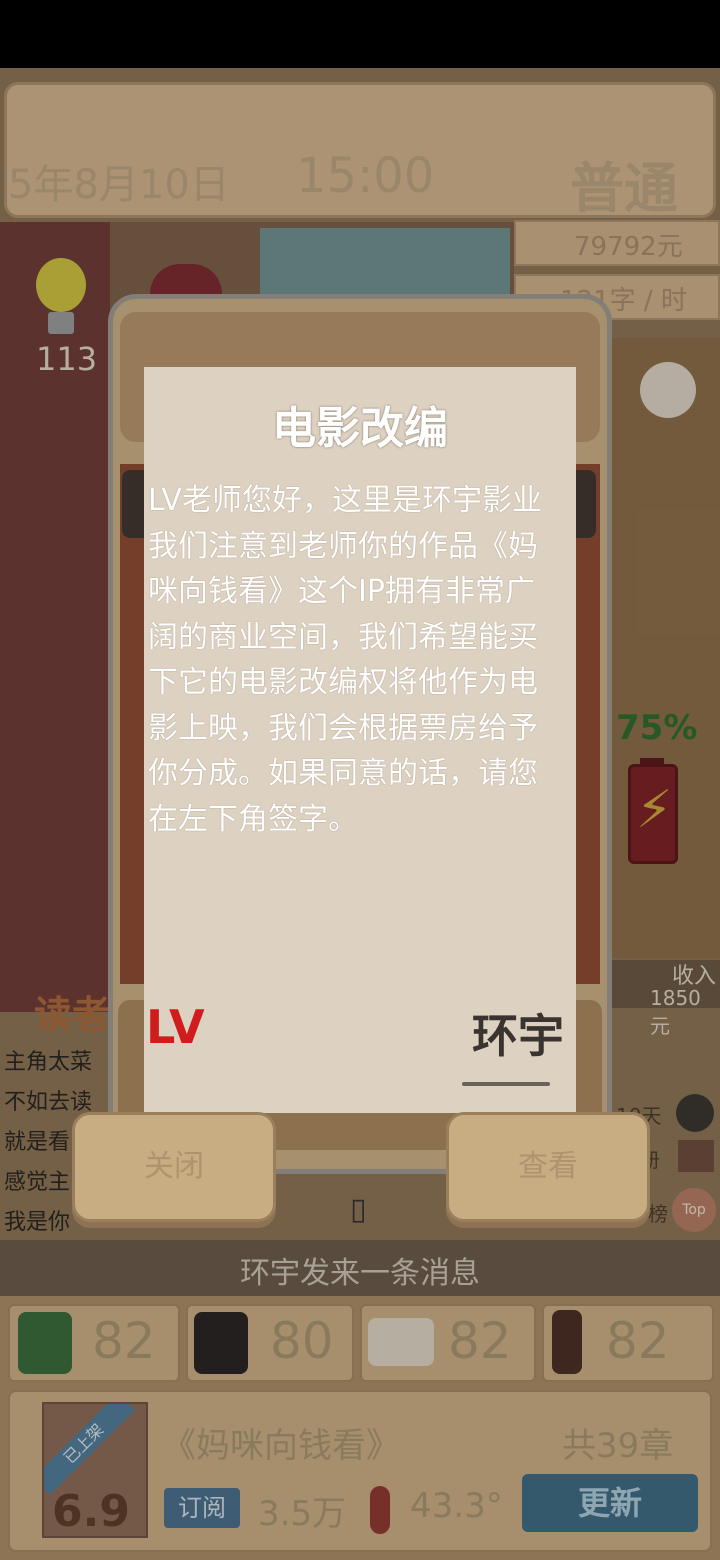 The width and height of the screenshot is (720, 1560). What do you see at coordinates (548, 1167) in the screenshot?
I see `view-button: 查看` at bounding box center [548, 1167].